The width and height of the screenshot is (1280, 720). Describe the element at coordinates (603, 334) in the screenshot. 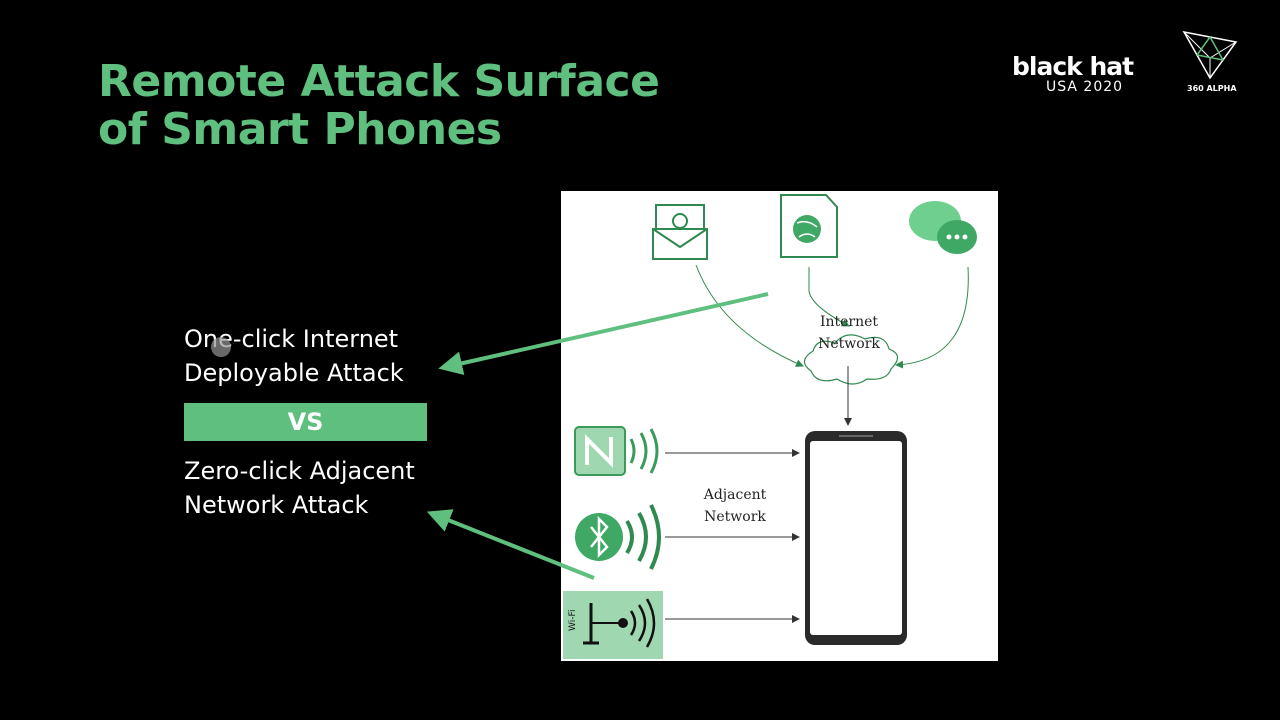

I see `one-click-arrow` at that location.